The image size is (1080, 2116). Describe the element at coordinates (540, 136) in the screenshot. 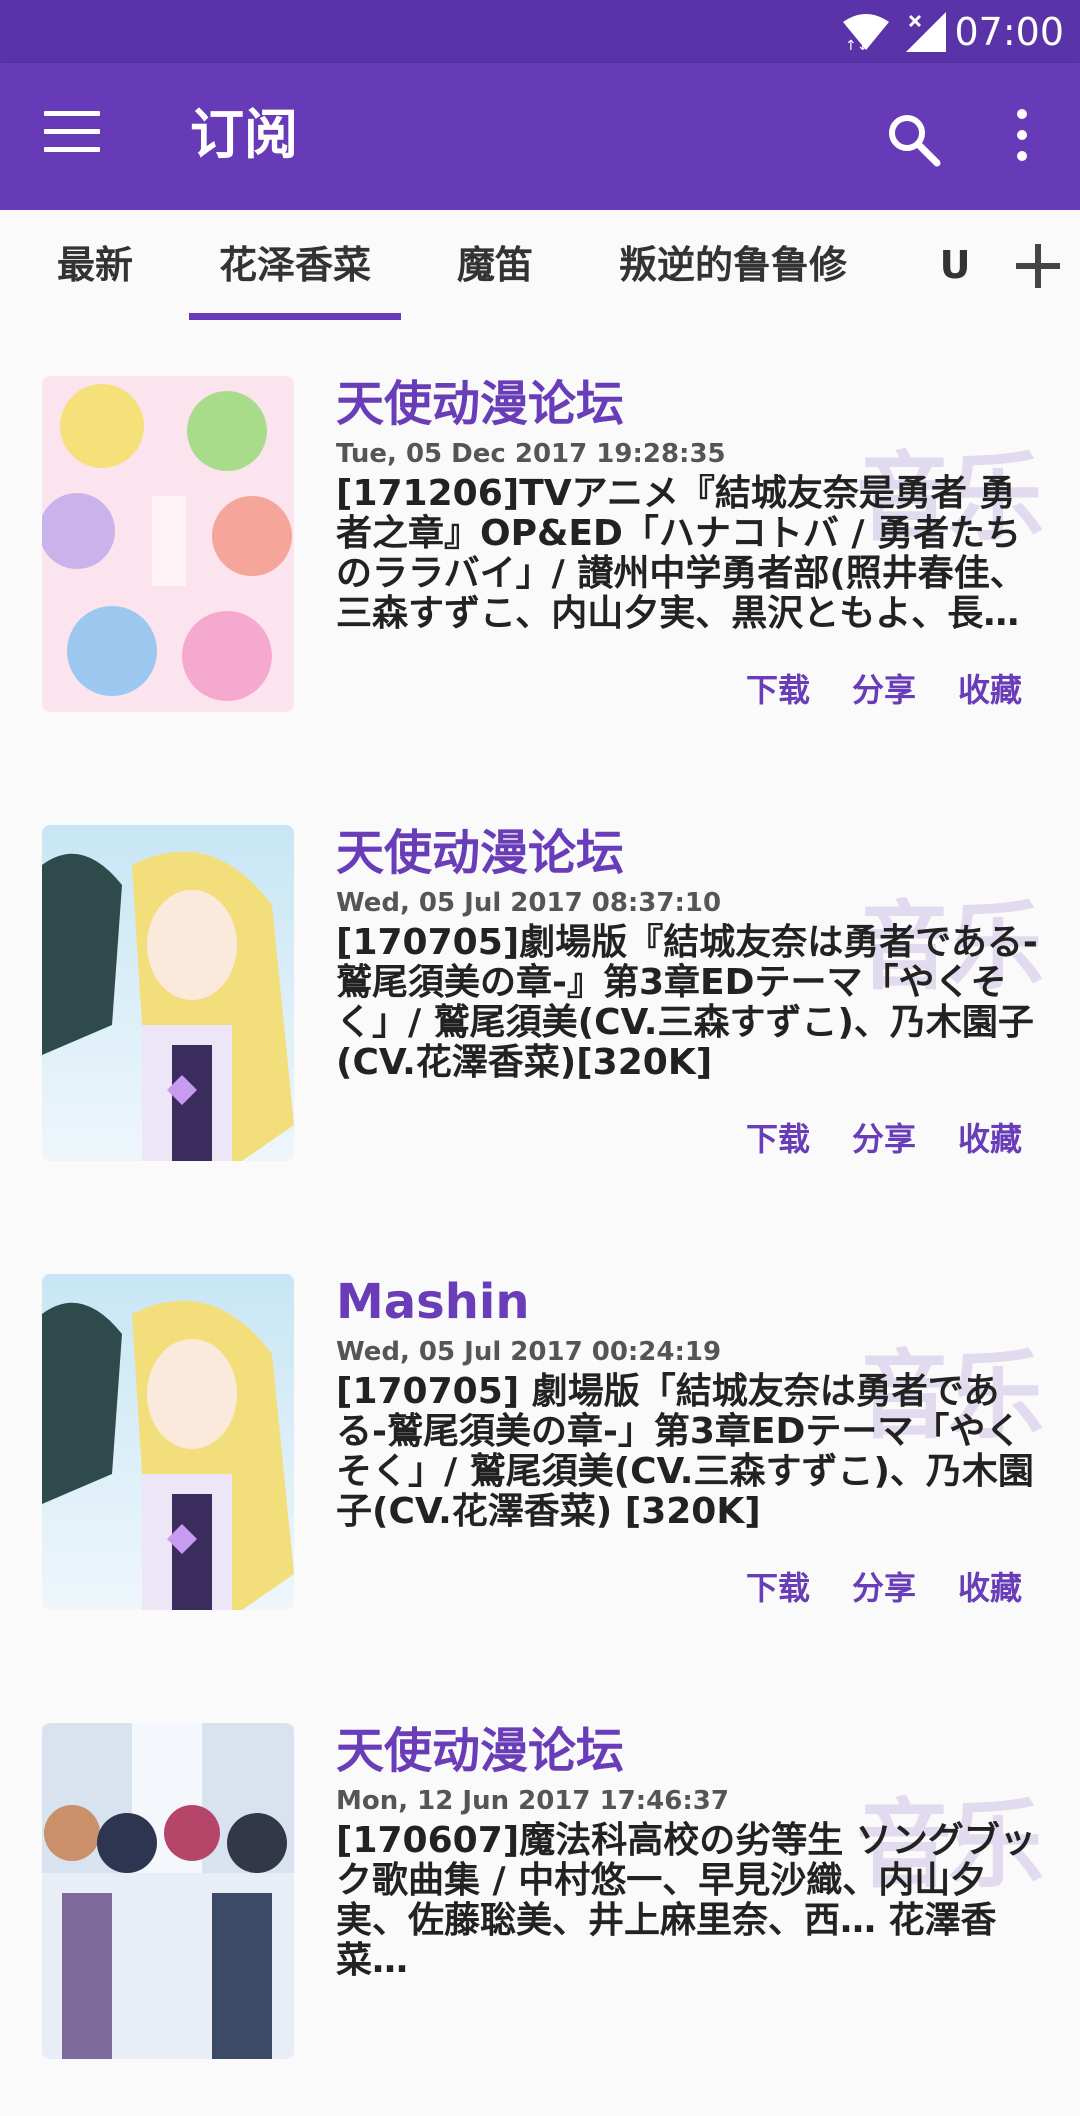

I see `app-bar: 订阅` at that location.